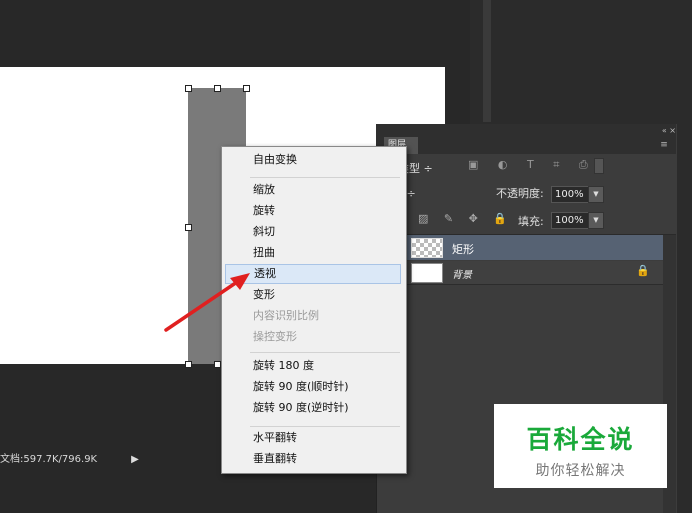 This screenshot has width=692, height=513. What do you see at coordinates (427, 273) in the screenshot?
I see `layer-thumbnail-white` at bounding box center [427, 273].